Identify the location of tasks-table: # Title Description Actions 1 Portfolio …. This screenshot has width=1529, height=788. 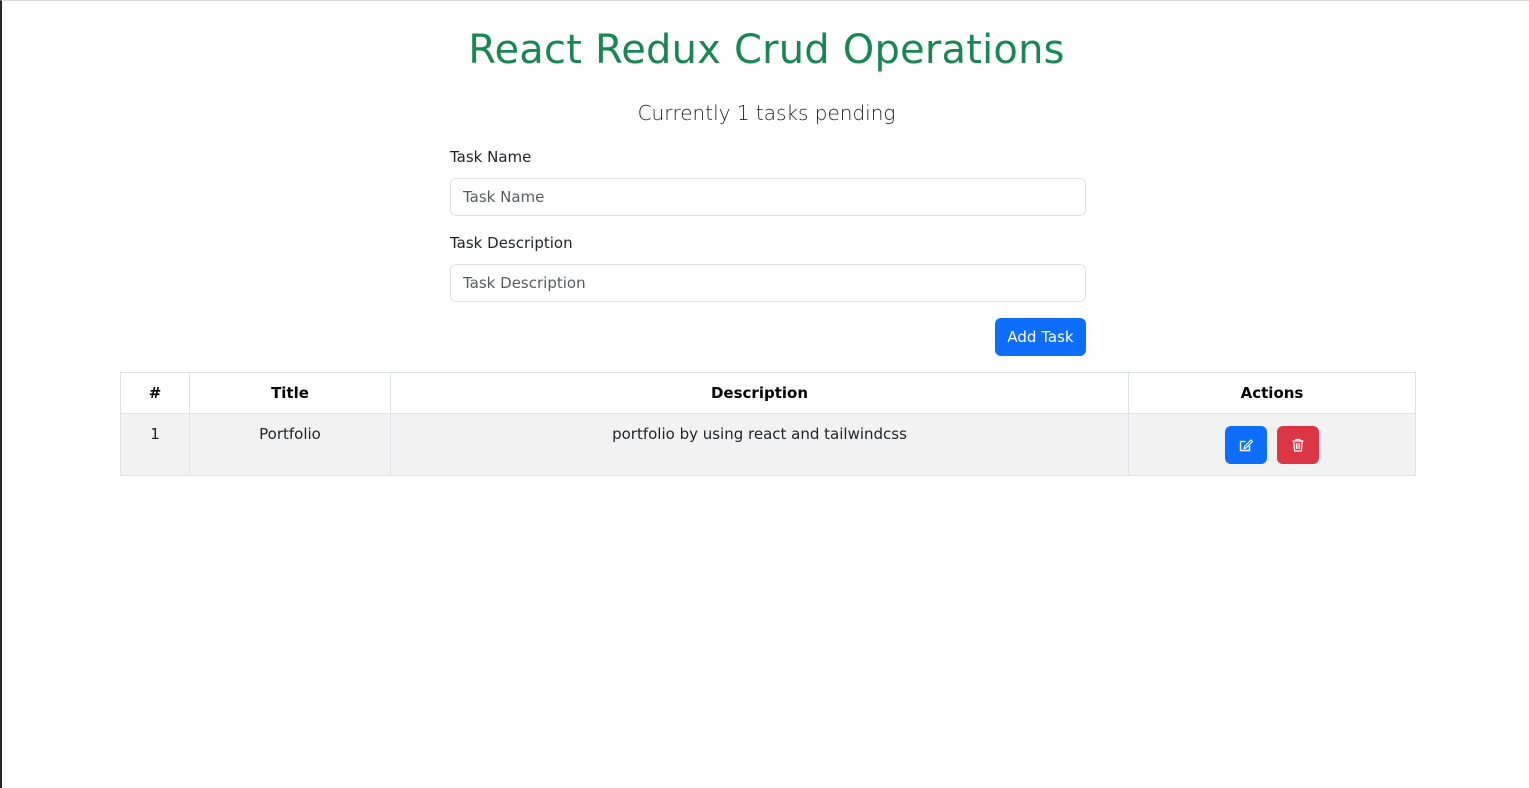
(768, 424).